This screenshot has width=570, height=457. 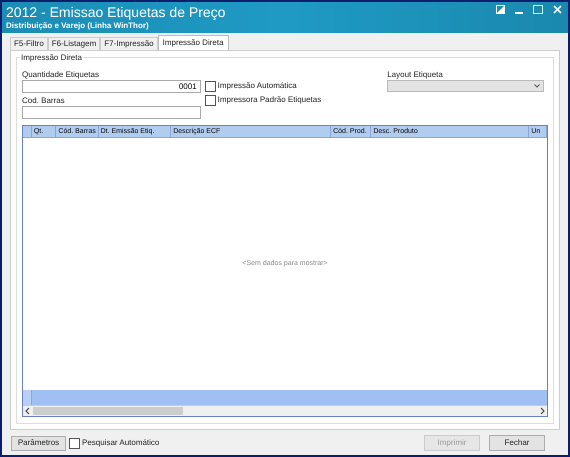 I want to click on group-title: Impressão Direta, so click(x=51, y=58).